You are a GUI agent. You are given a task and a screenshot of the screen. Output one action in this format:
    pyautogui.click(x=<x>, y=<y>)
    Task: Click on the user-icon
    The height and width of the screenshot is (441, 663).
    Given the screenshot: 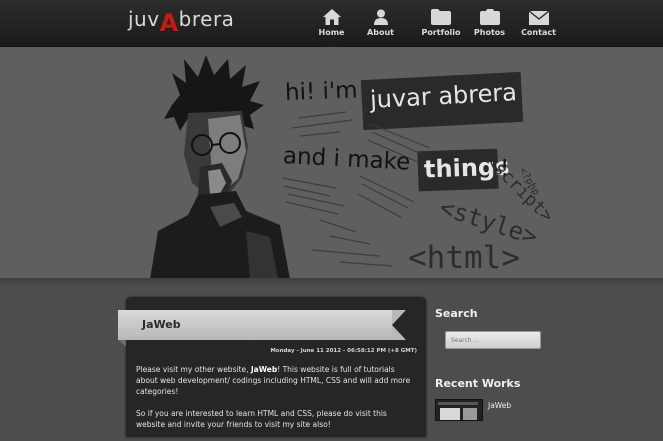 What is the action you would take?
    pyautogui.click(x=380, y=17)
    